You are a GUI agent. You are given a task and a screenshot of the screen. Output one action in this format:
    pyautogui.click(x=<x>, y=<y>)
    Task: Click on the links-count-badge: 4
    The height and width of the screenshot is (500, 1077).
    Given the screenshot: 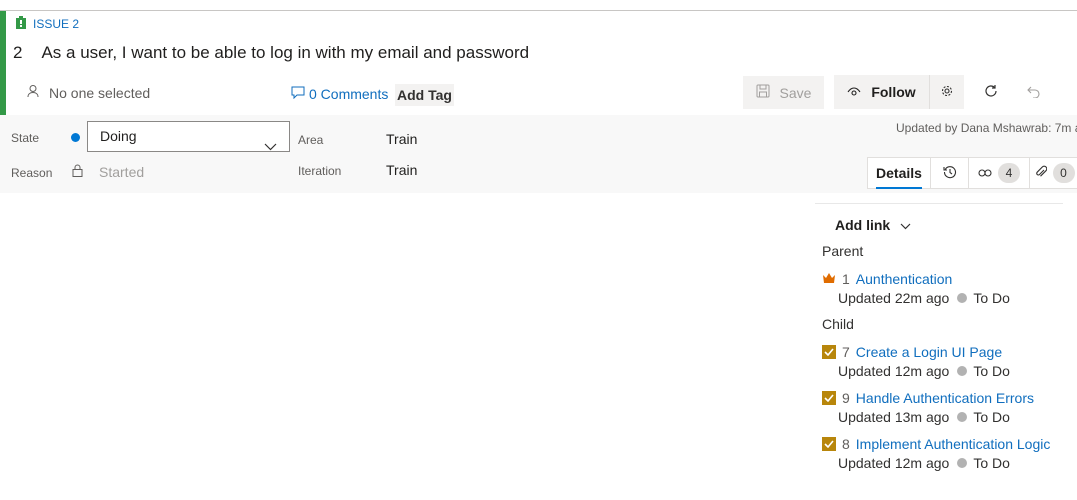 What is the action you would take?
    pyautogui.click(x=1009, y=173)
    